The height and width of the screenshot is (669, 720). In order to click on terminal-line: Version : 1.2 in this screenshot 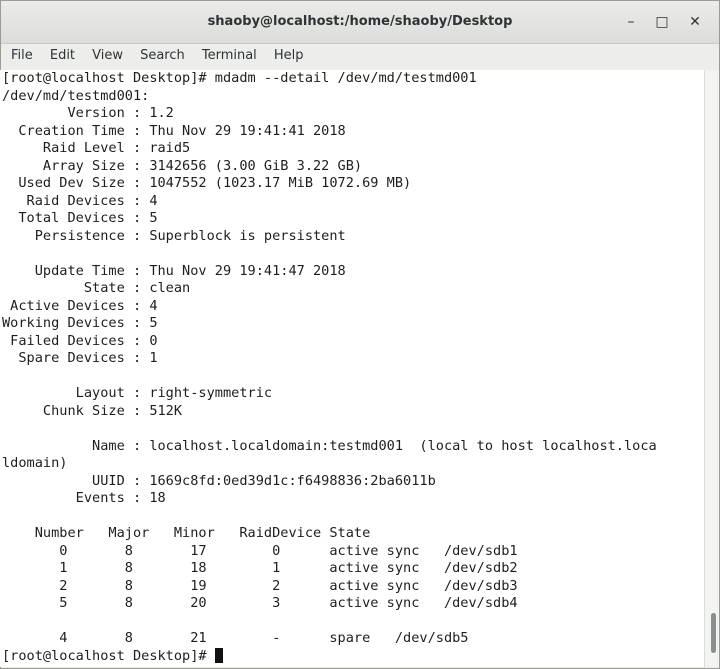, I will do `click(88, 113)`.